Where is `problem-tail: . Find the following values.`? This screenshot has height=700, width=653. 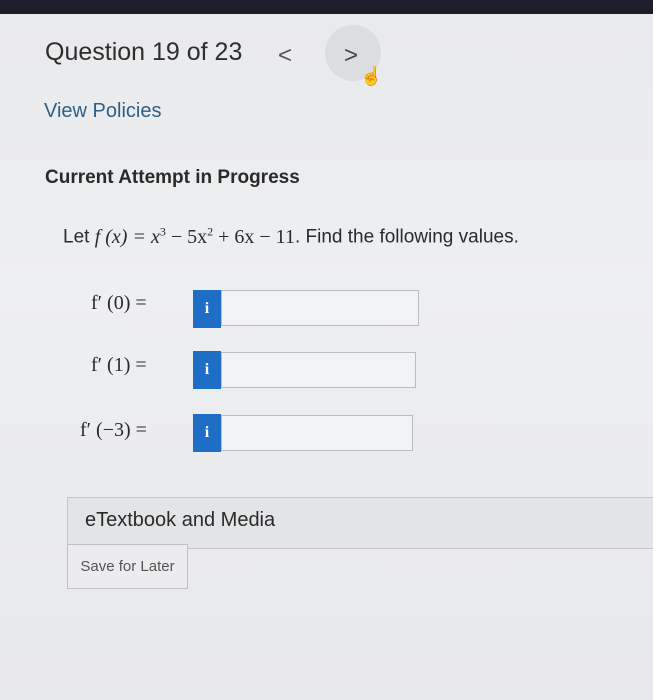 problem-tail: . Find the following values. is located at coordinates (406, 237).